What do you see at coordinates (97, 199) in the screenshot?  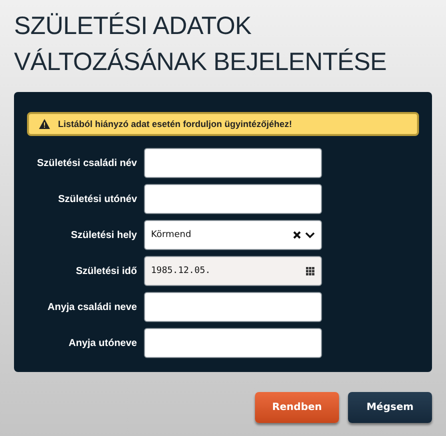 I see `field-label: Születési utónév` at bounding box center [97, 199].